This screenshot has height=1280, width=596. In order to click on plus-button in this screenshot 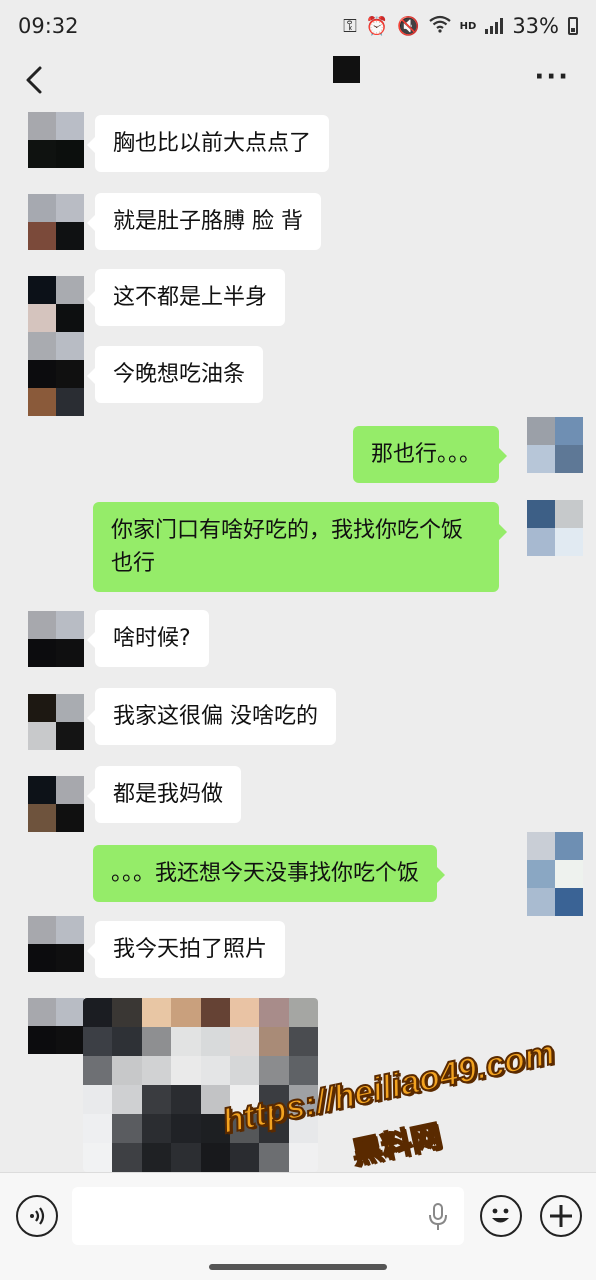, I will do `click(561, 1216)`.